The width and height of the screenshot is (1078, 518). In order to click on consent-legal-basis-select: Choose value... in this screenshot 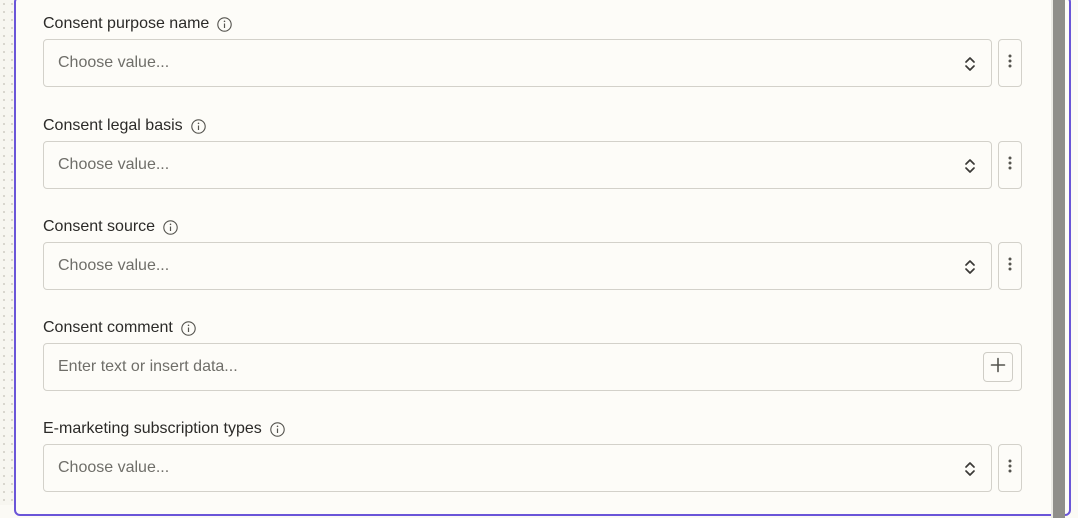, I will do `click(517, 165)`.